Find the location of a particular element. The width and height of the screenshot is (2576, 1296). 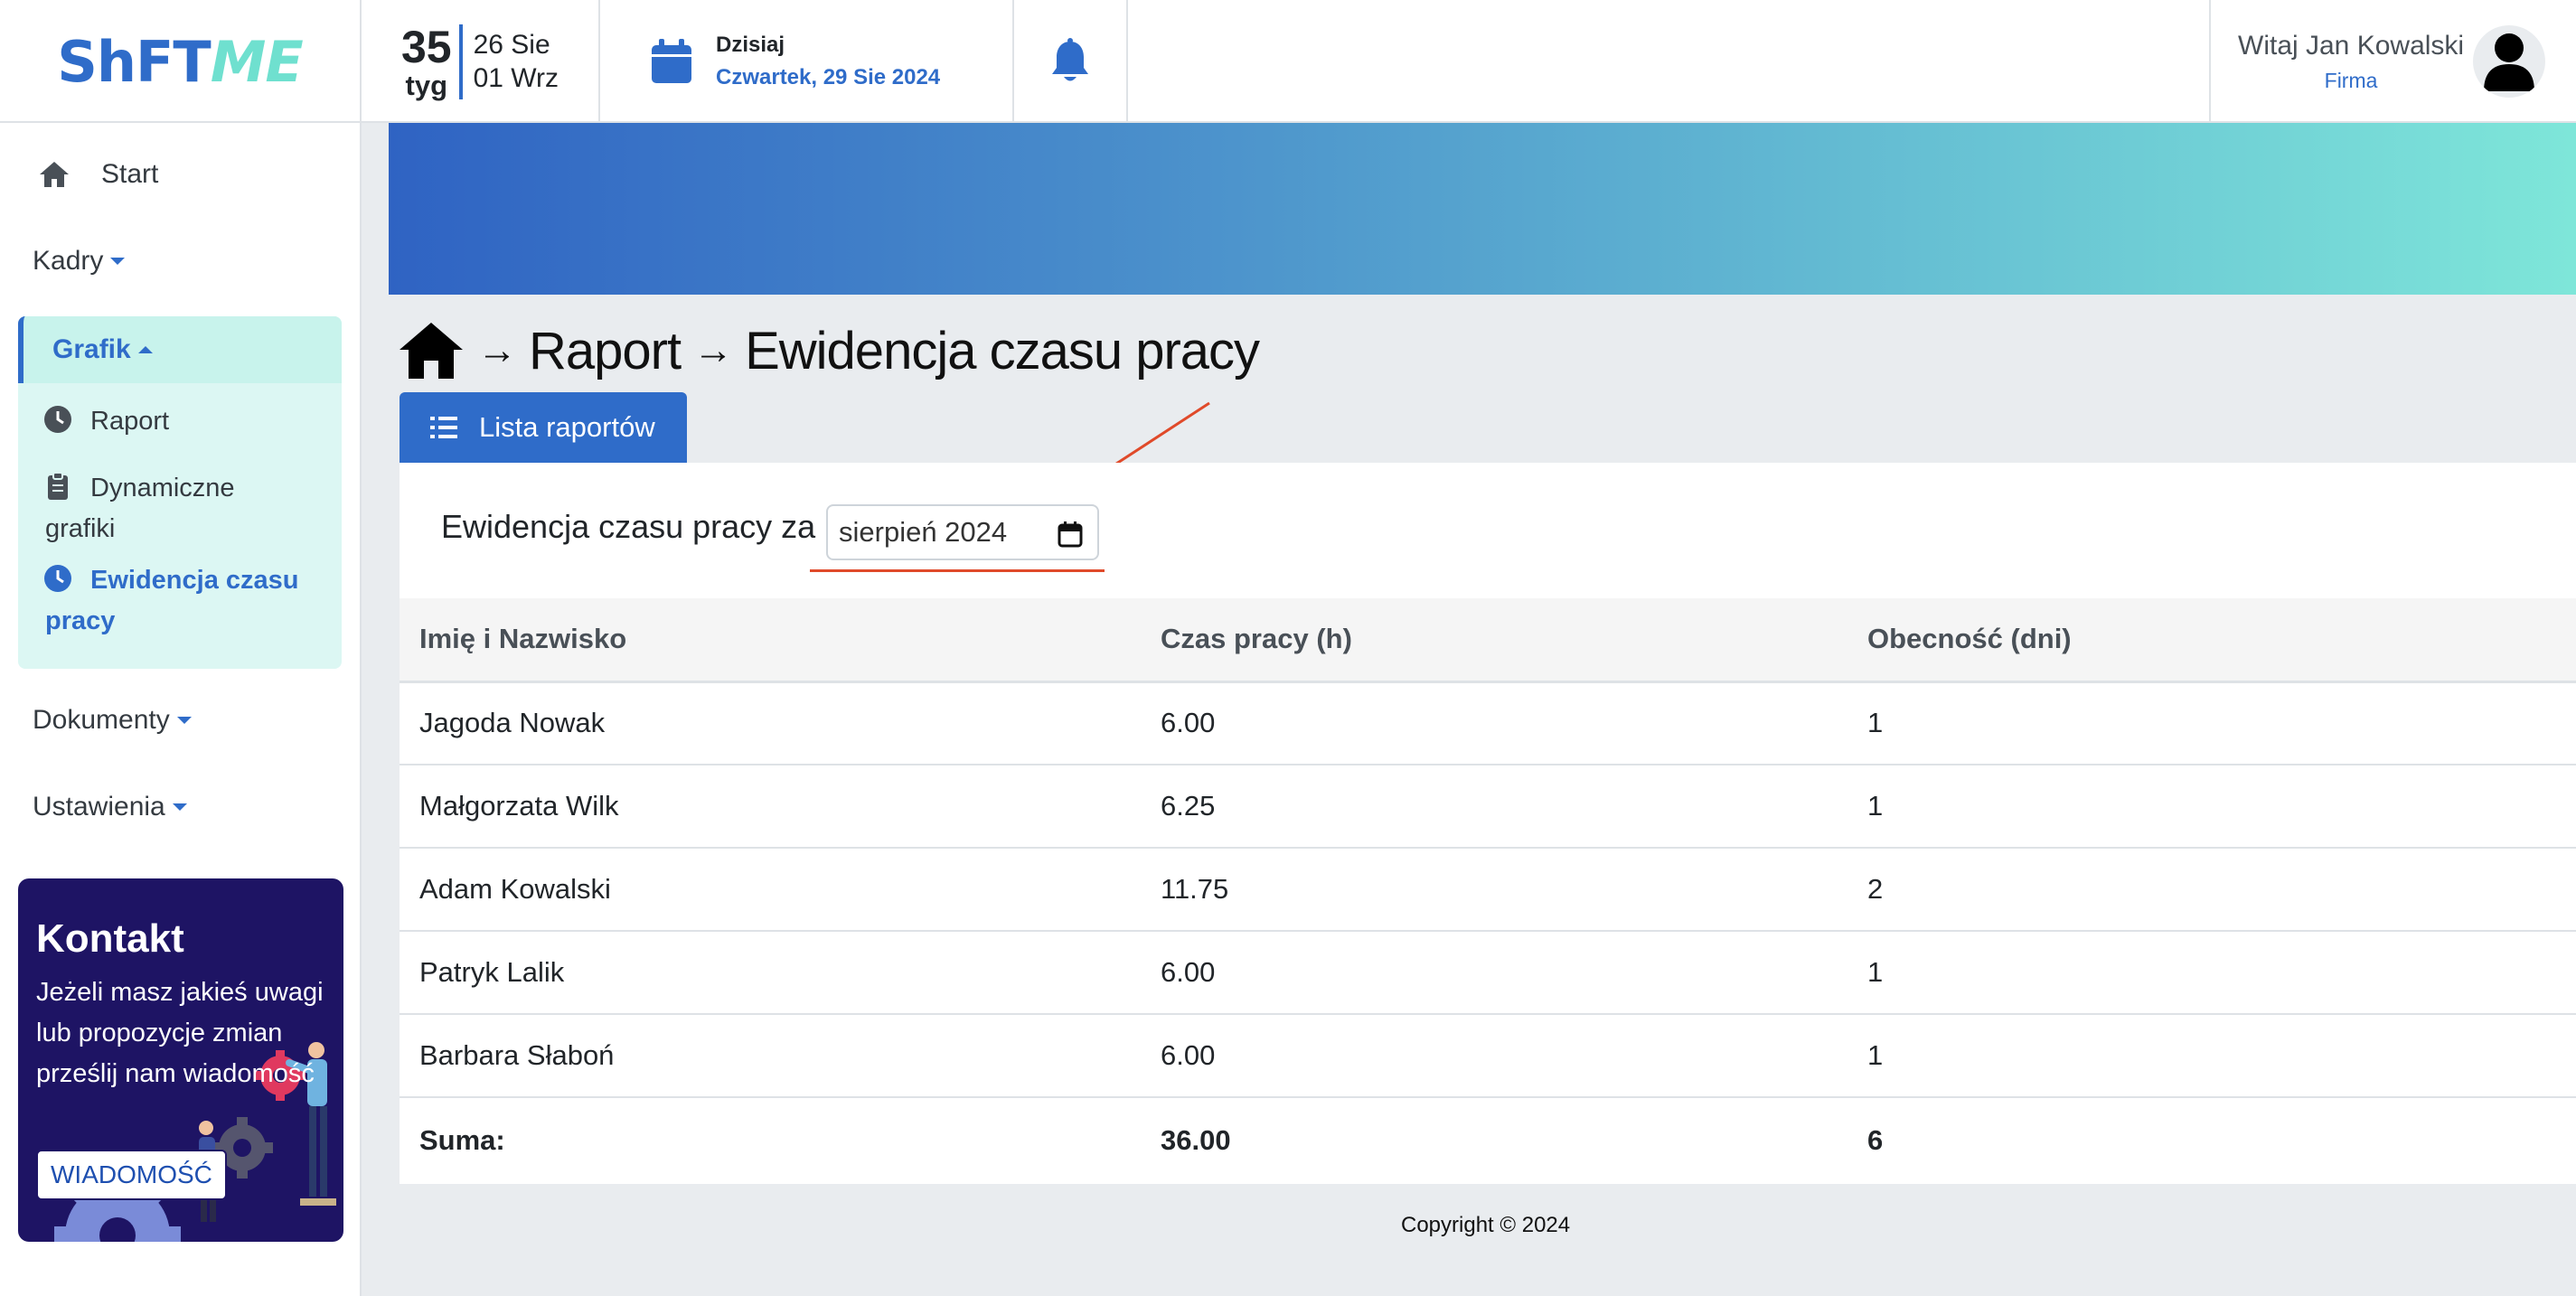

contact-title: Kontakt is located at coordinates (110, 938).